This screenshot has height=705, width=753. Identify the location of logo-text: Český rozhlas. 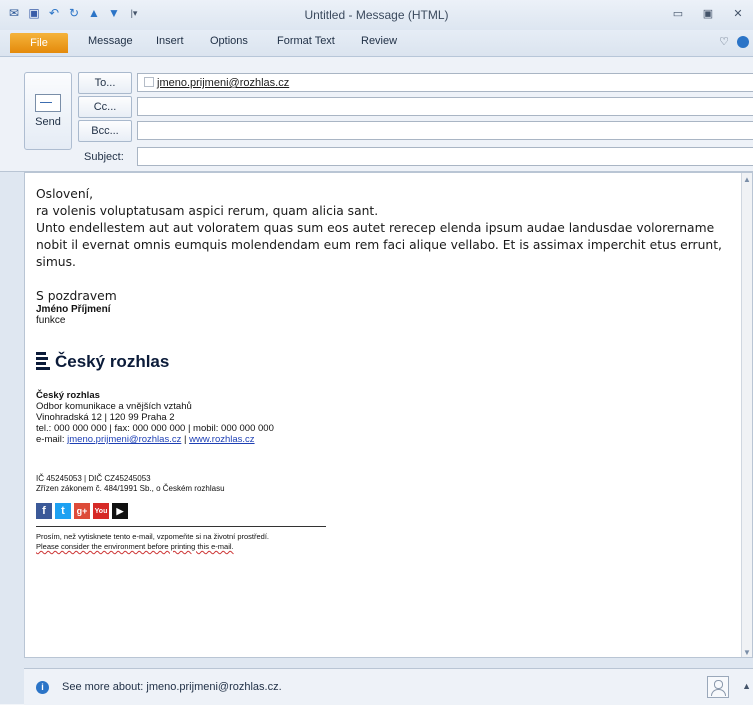
(112, 361).